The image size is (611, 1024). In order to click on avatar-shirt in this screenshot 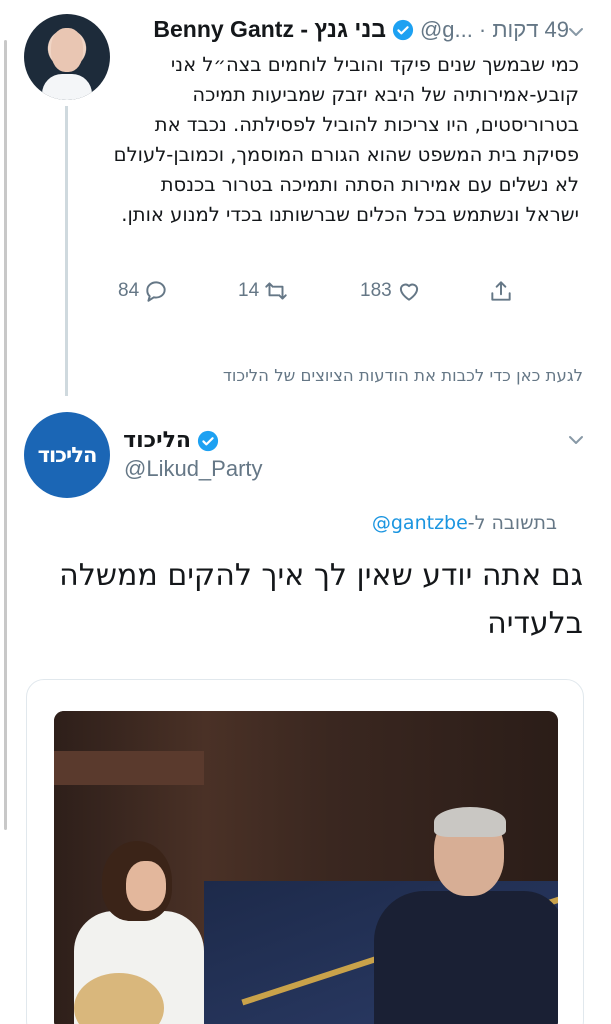, I will do `click(67, 87)`.